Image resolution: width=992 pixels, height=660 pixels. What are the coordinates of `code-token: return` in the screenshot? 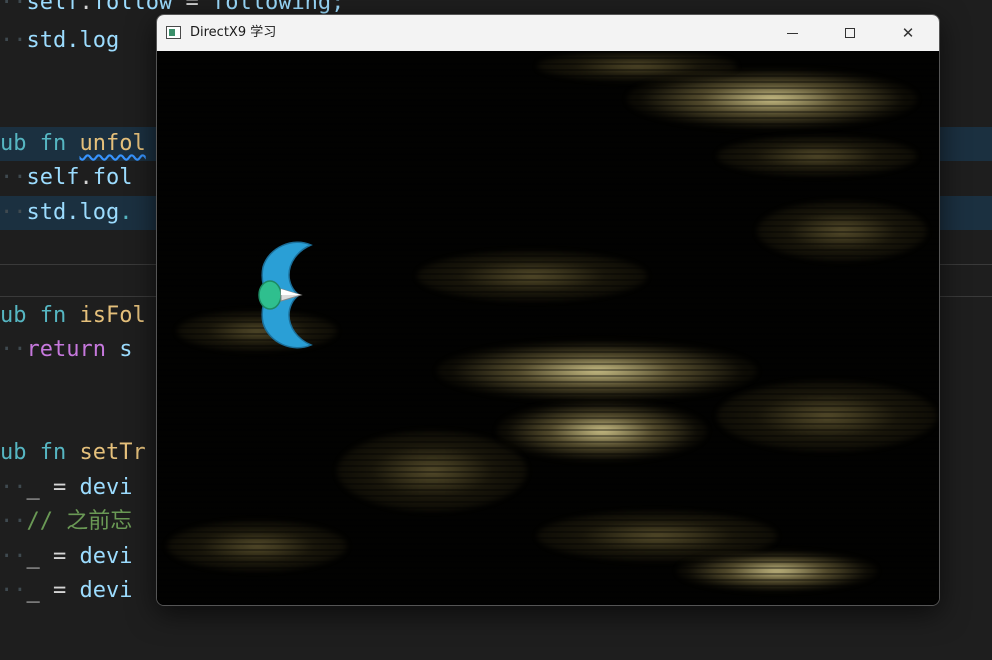 It's located at (73, 349).